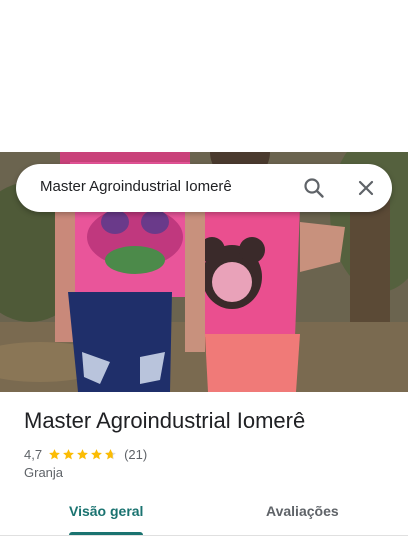  I want to click on rating-row: 4,7 (21), so click(85, 454).